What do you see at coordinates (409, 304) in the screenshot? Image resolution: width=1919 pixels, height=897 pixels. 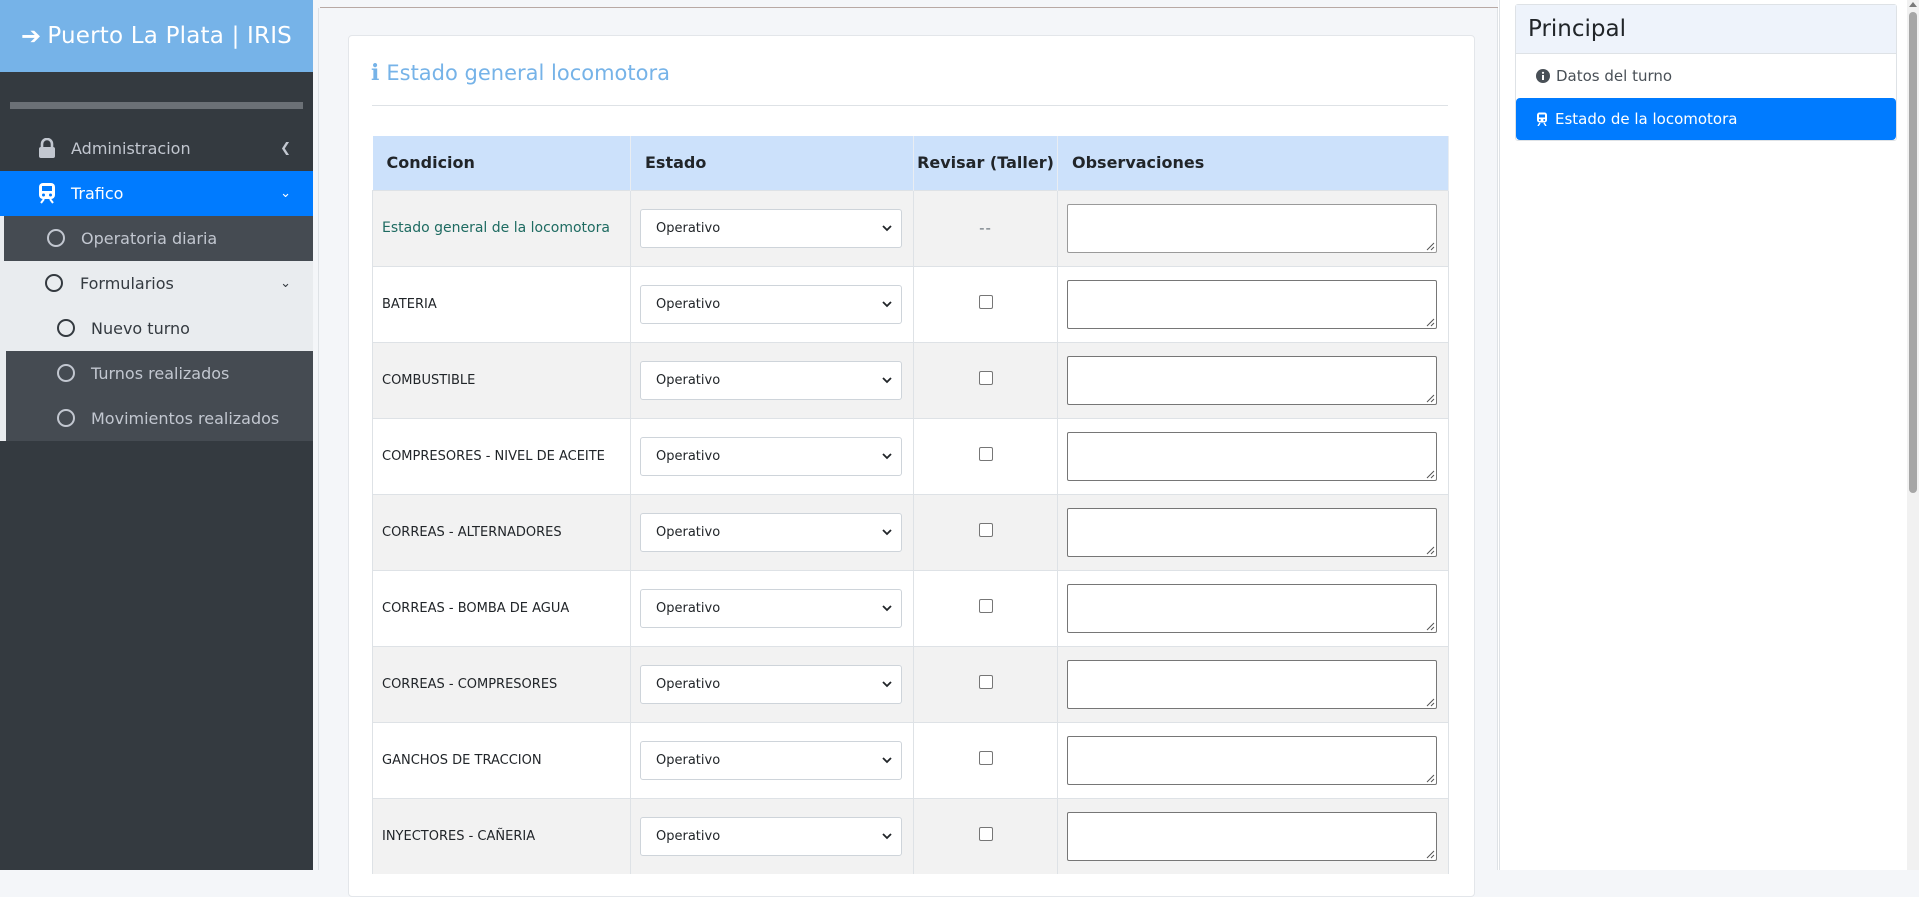 I see `condition-label: BATERIA` at bounding box center [409, 304].